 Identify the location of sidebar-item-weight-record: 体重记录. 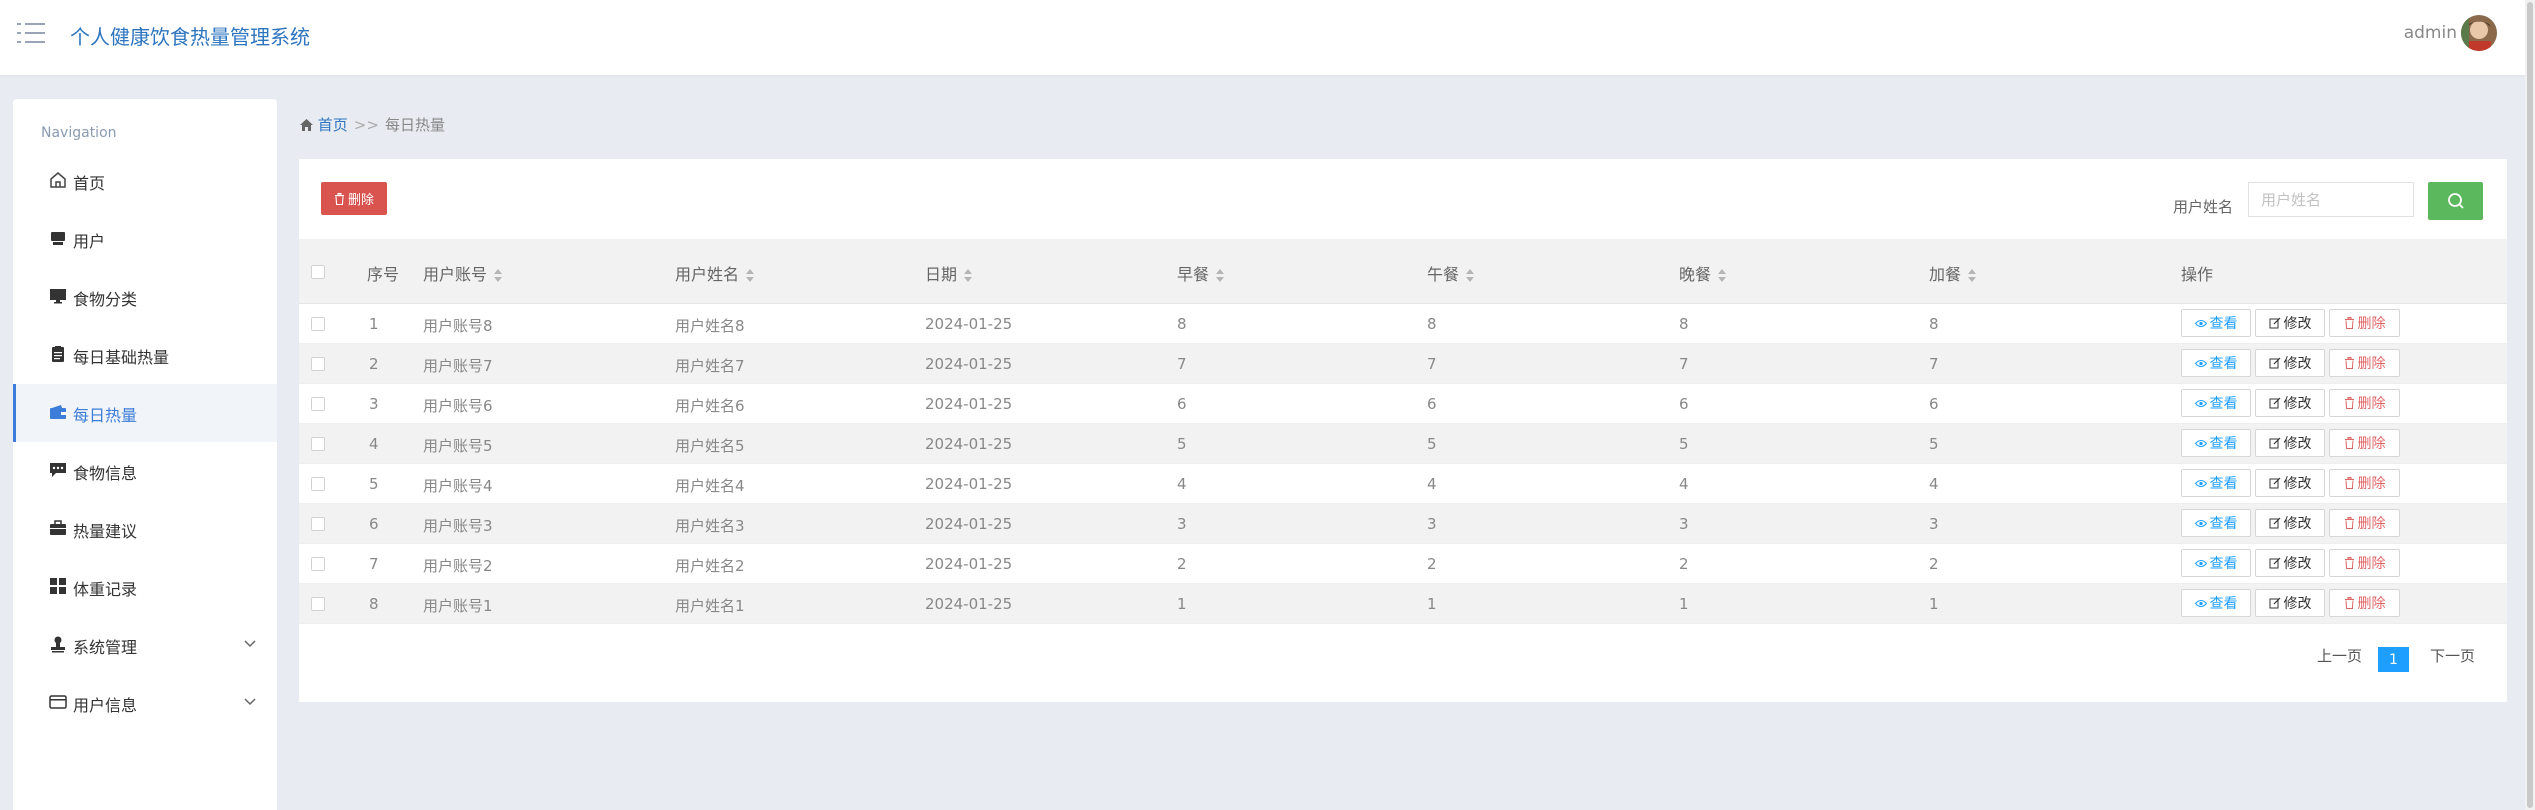
(145, 587).